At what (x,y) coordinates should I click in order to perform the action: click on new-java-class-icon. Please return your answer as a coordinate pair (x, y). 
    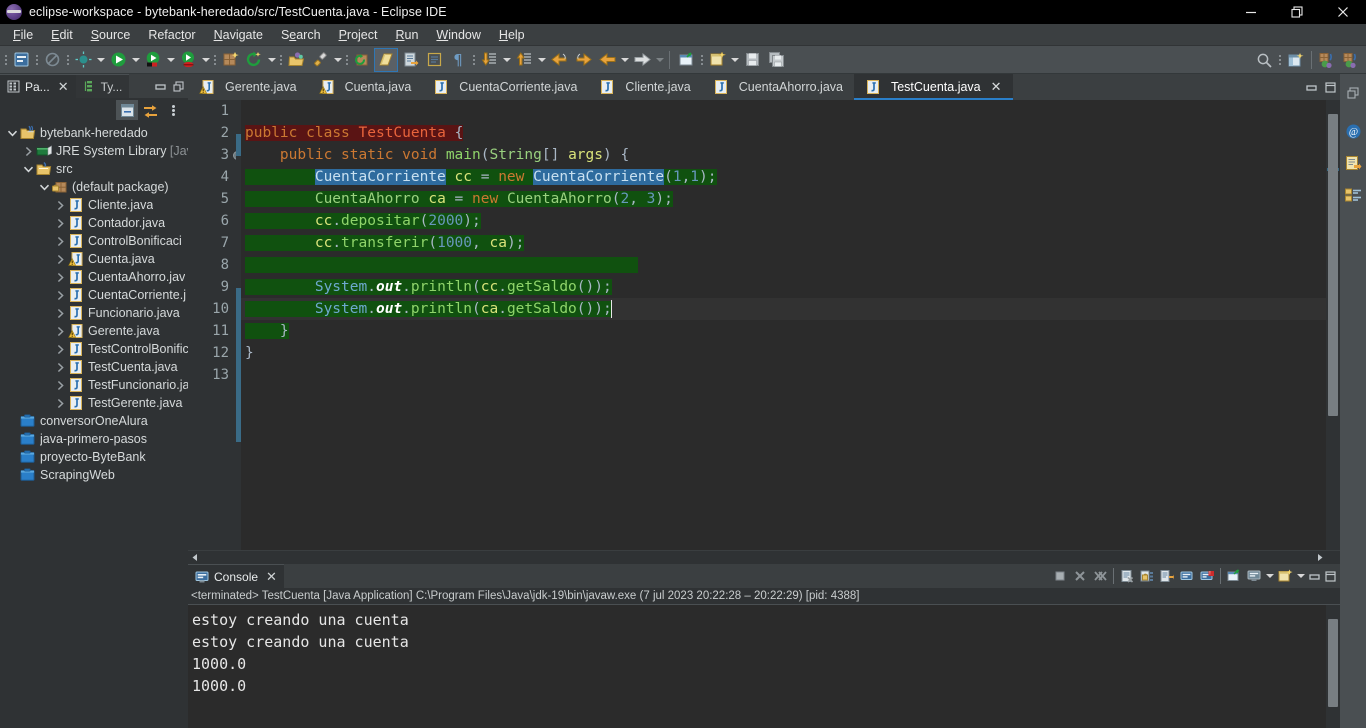
    Looking at the image, I should click on (362, 60).